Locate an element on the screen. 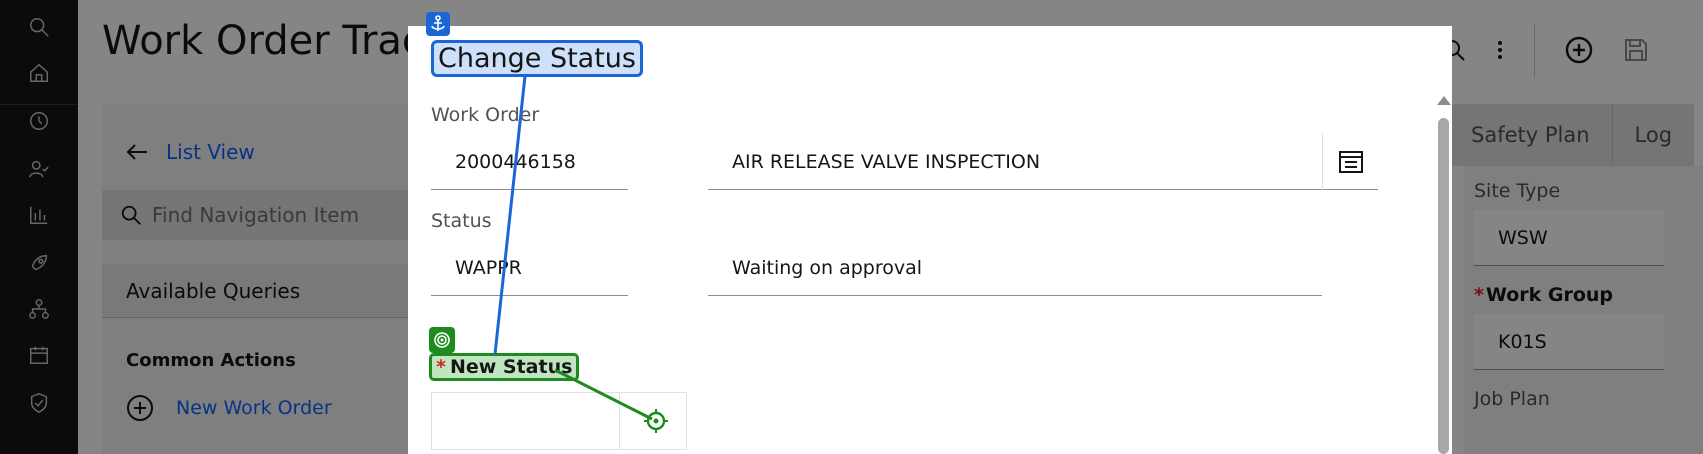  target-icon is located at coordinates (442, 340).